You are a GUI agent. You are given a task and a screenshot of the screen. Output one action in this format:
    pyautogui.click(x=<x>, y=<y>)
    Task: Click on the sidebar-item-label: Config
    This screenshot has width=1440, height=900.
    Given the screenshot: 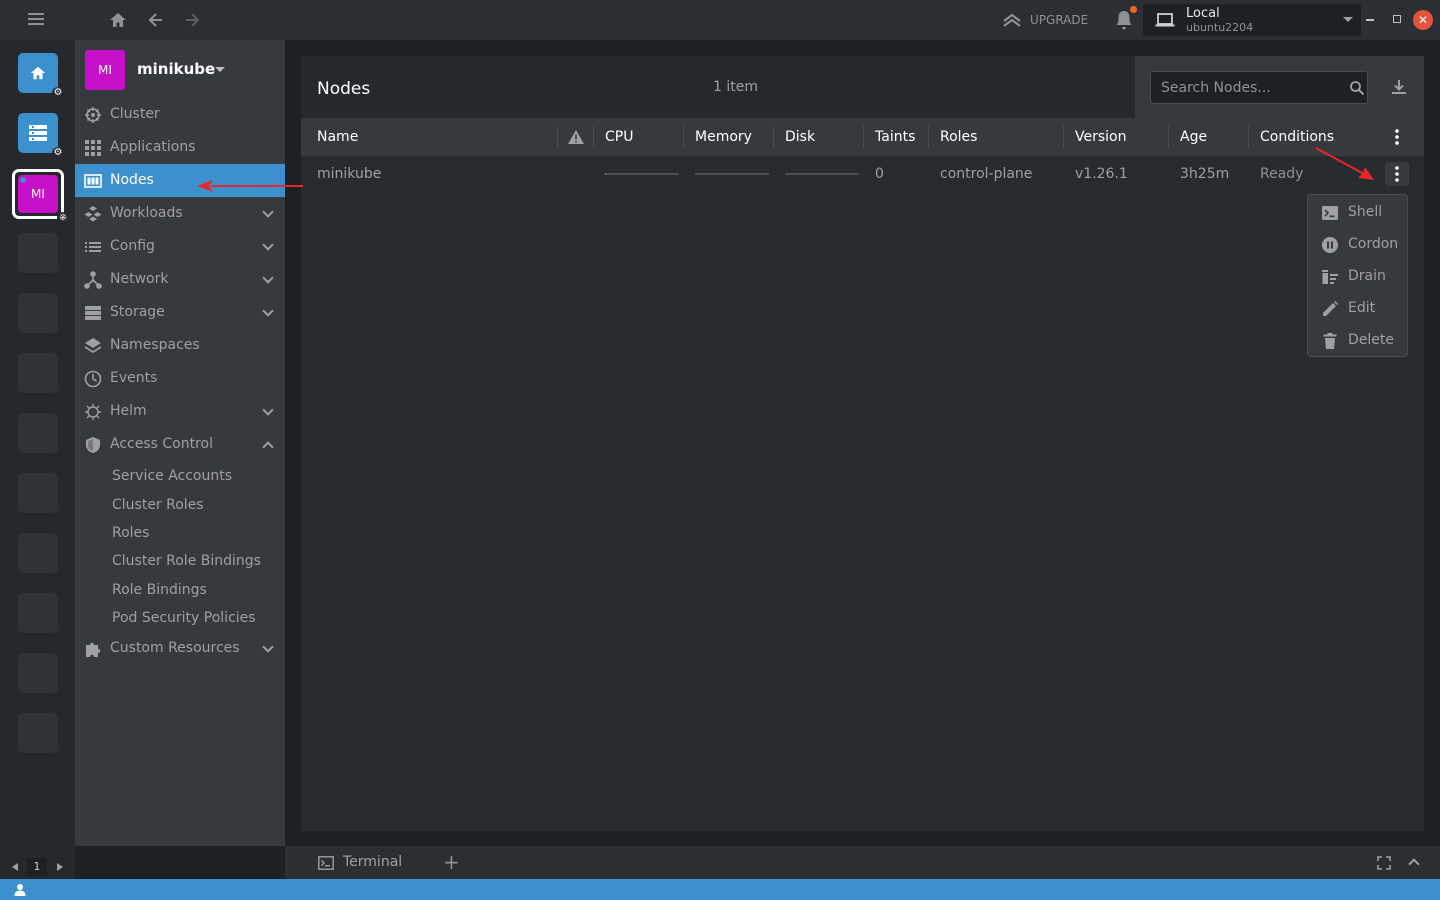 What is the action you would take?
    pyautogui.click(x=132, y=246)
    